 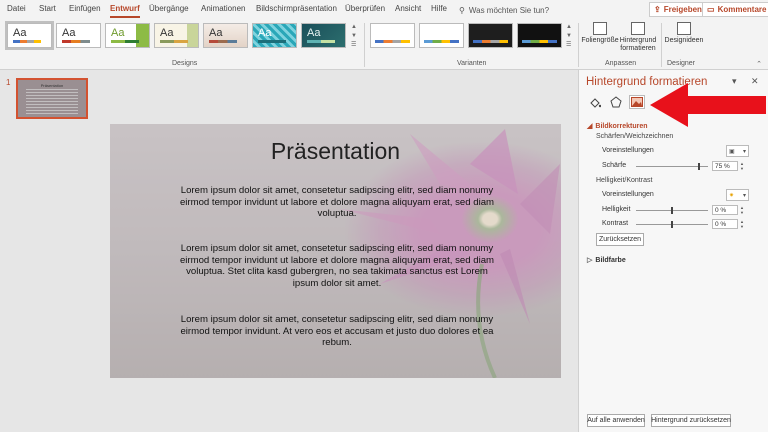 I want to click on sharpness-slider-thumb, so click(x=699, y=166).